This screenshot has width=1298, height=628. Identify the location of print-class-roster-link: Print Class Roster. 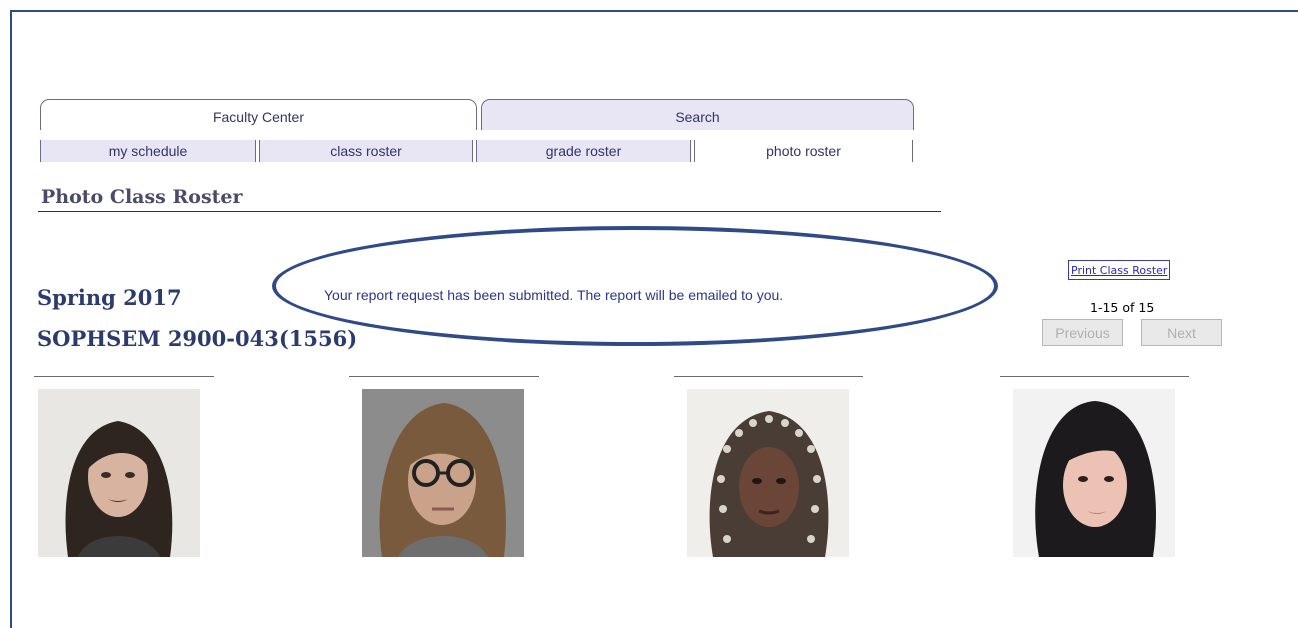
(1119, 270).